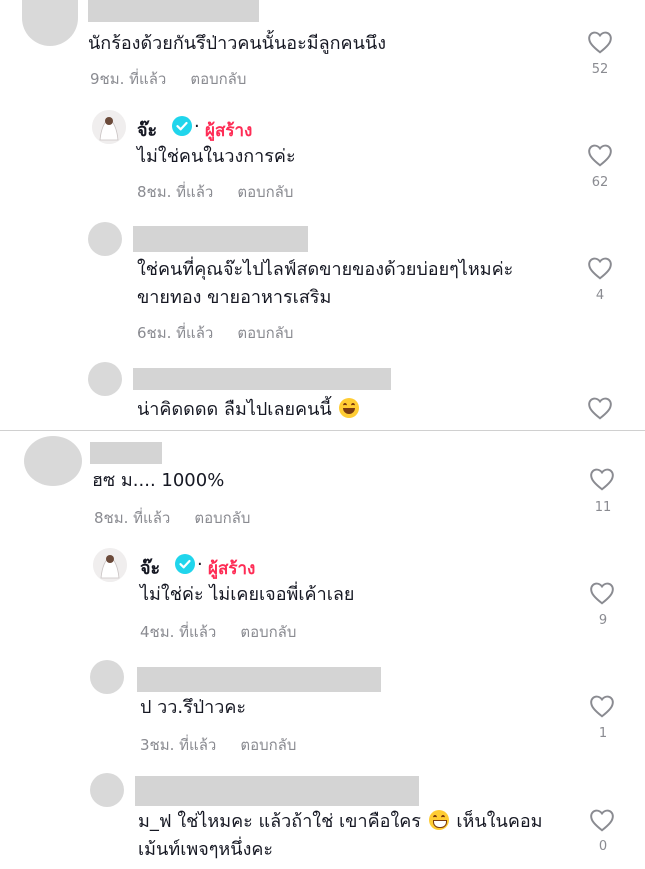  Describe the element at coordinates (178, 632) in the screenshot. I see `comment-time: 4ชม. ที่แล้ว` at that location.